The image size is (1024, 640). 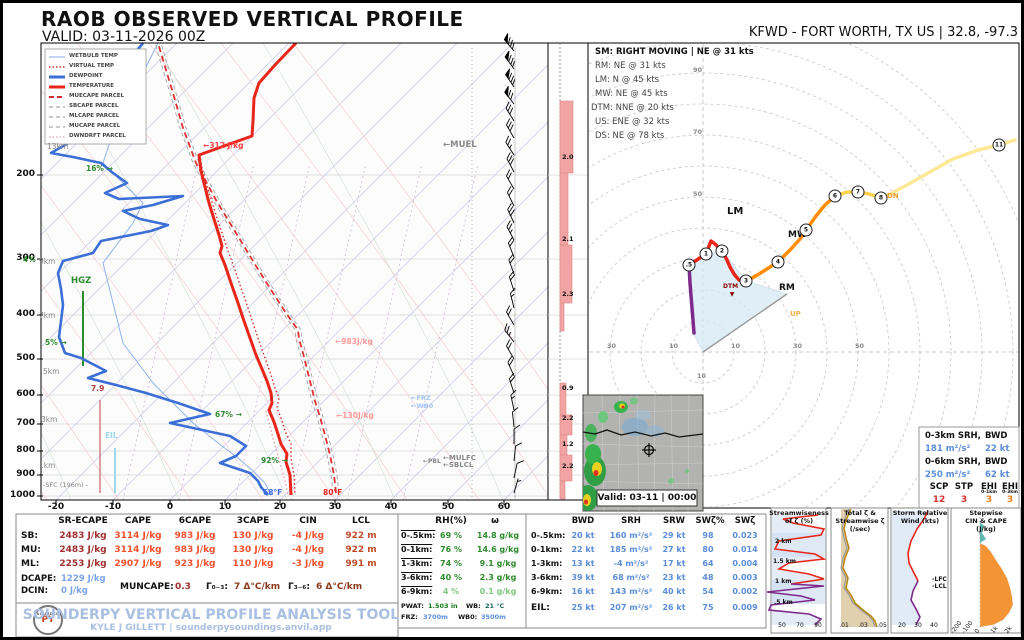 I want to click on col-swz: SWζ, so click(x=745, y=521).